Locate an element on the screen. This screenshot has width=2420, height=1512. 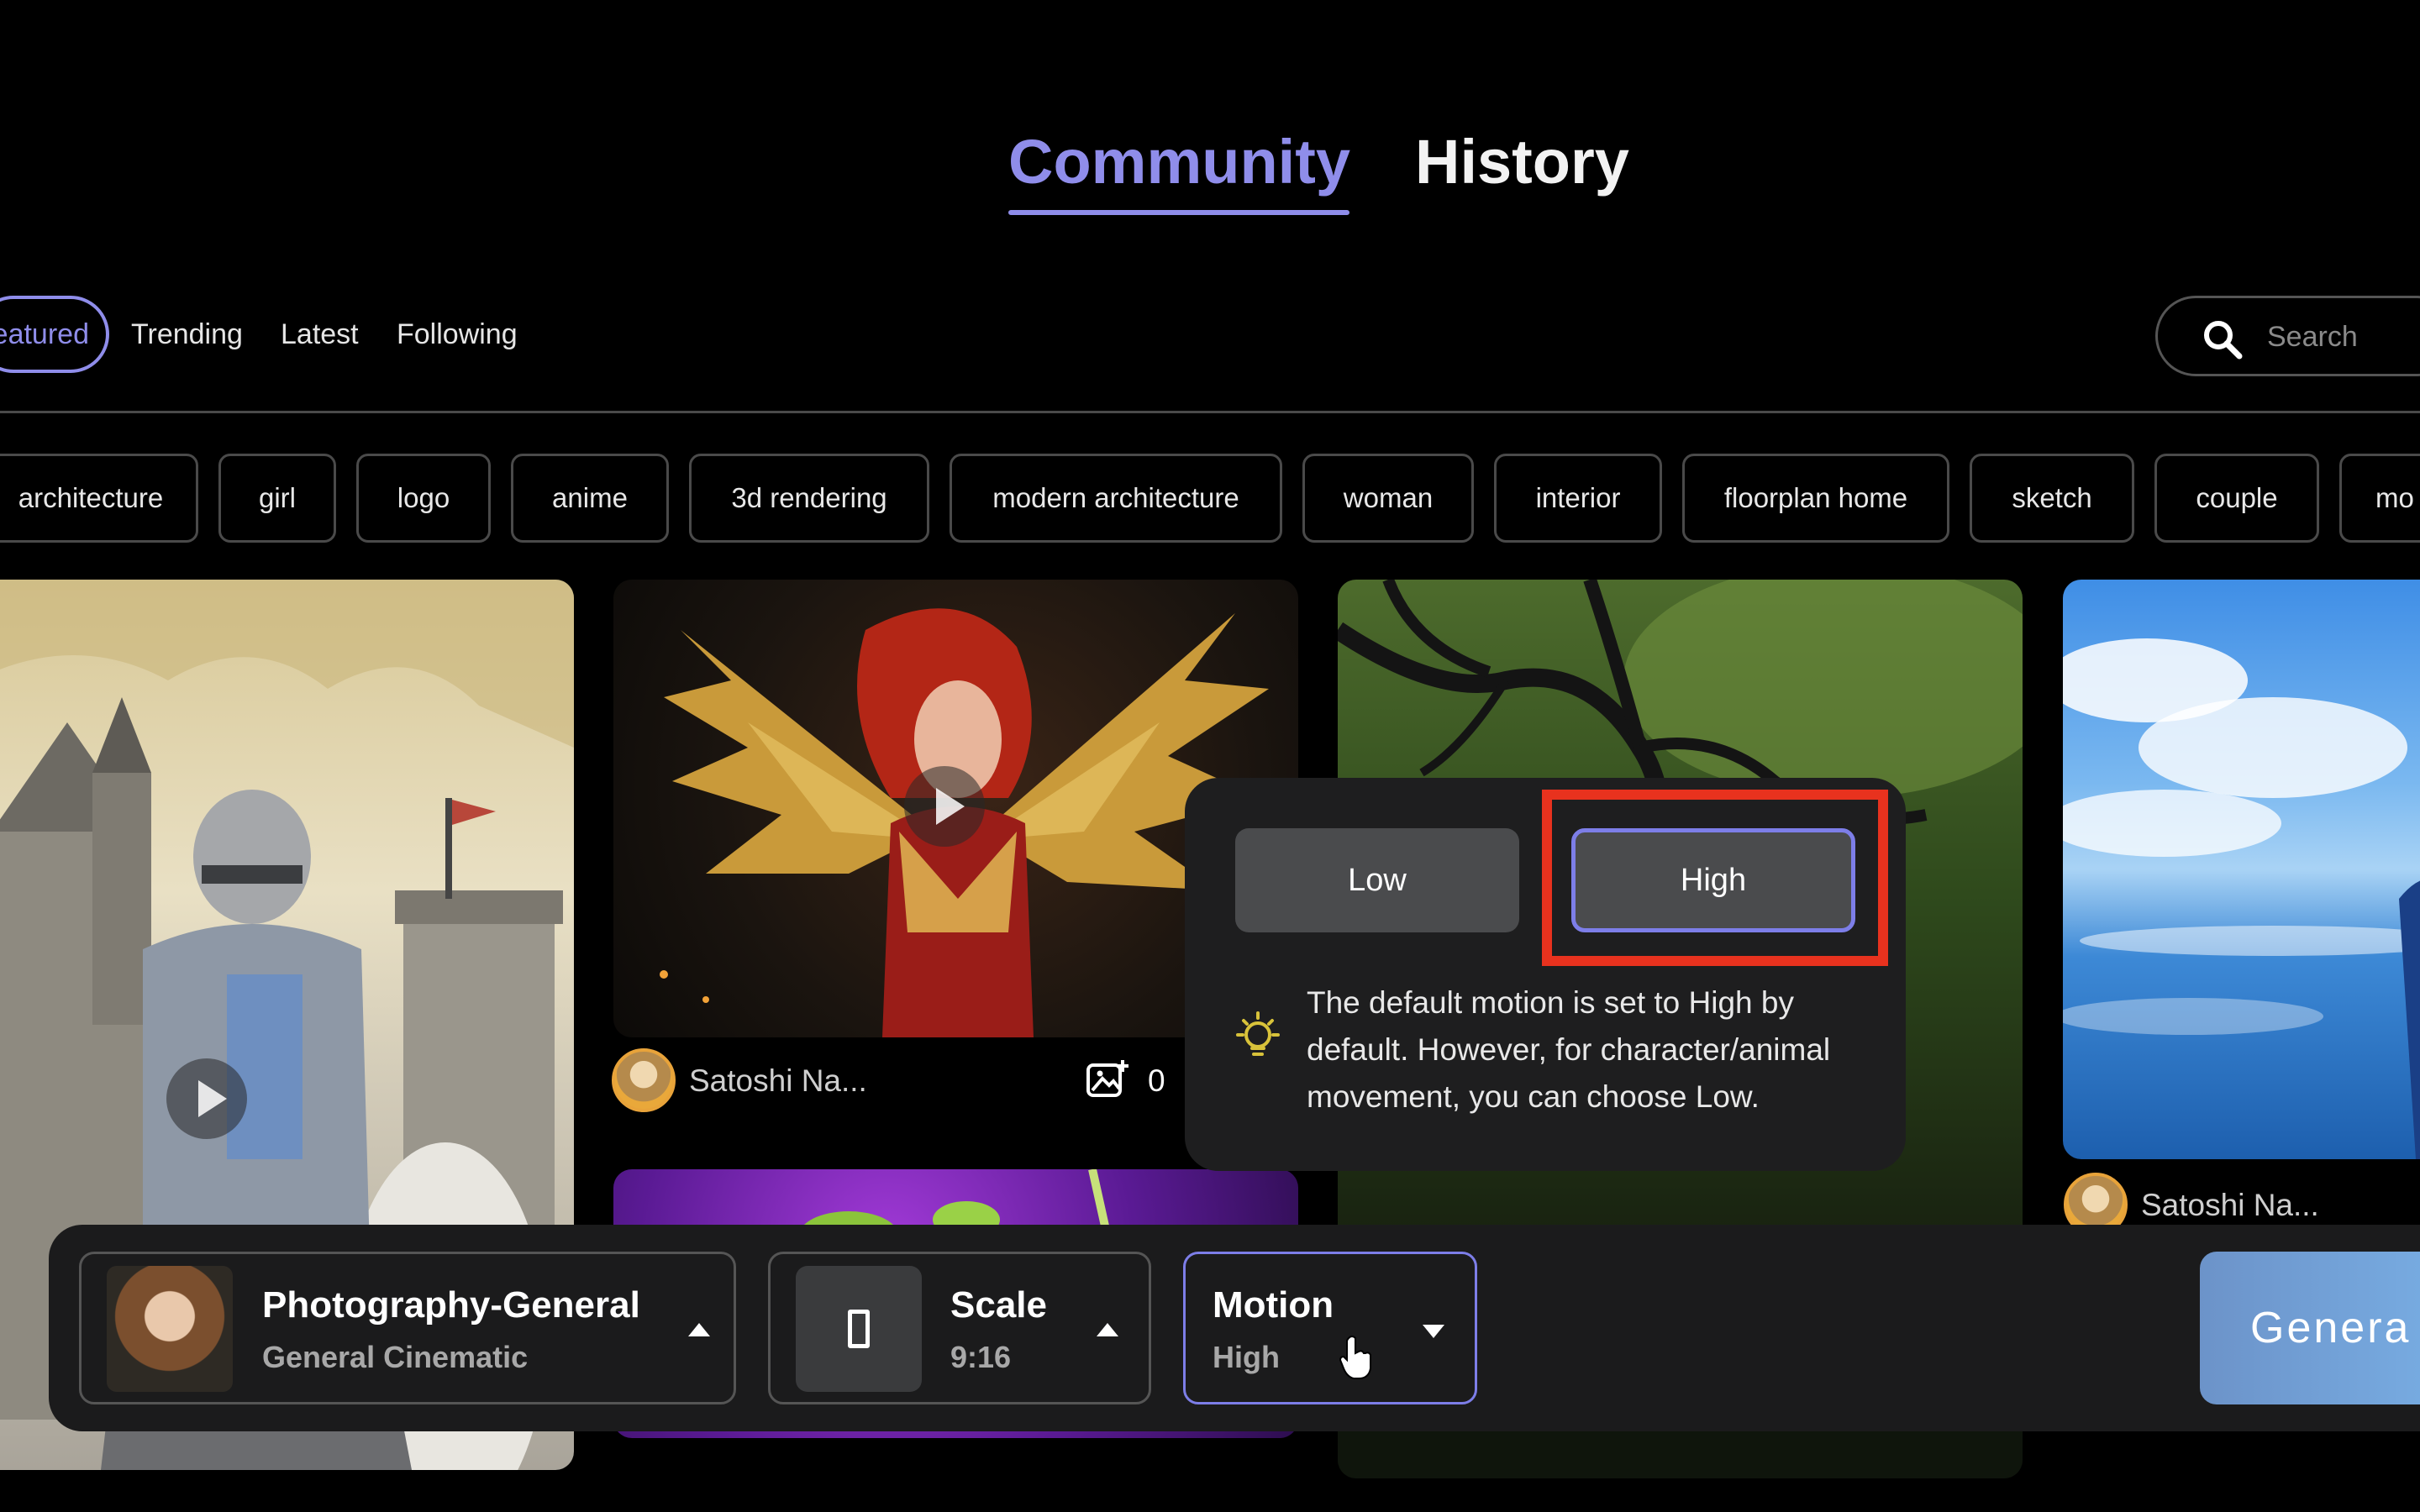
filter-featured: eatured is located at coordinates (54, 334).